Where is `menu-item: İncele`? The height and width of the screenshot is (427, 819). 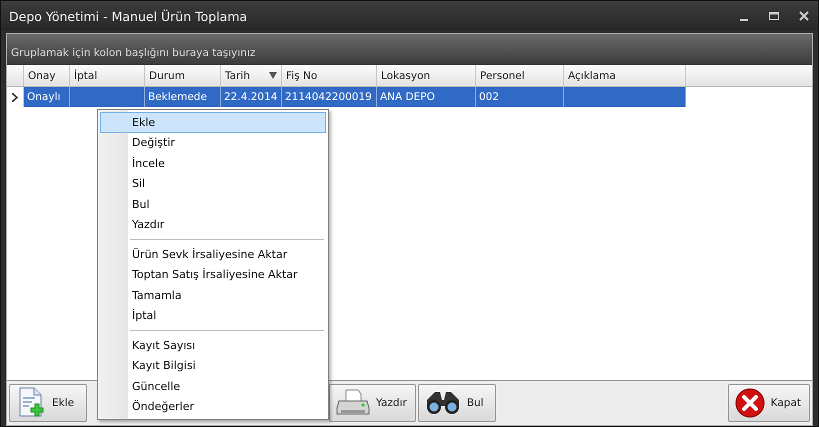
menu-item: İncele is located at coordinates (213, 163).